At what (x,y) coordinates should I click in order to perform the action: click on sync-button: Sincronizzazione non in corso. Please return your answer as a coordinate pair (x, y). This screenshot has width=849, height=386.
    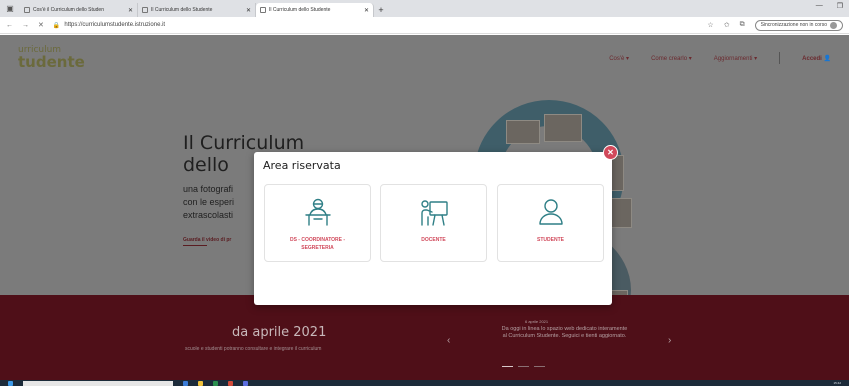
    Looking at the image, I should click on (798, 25).